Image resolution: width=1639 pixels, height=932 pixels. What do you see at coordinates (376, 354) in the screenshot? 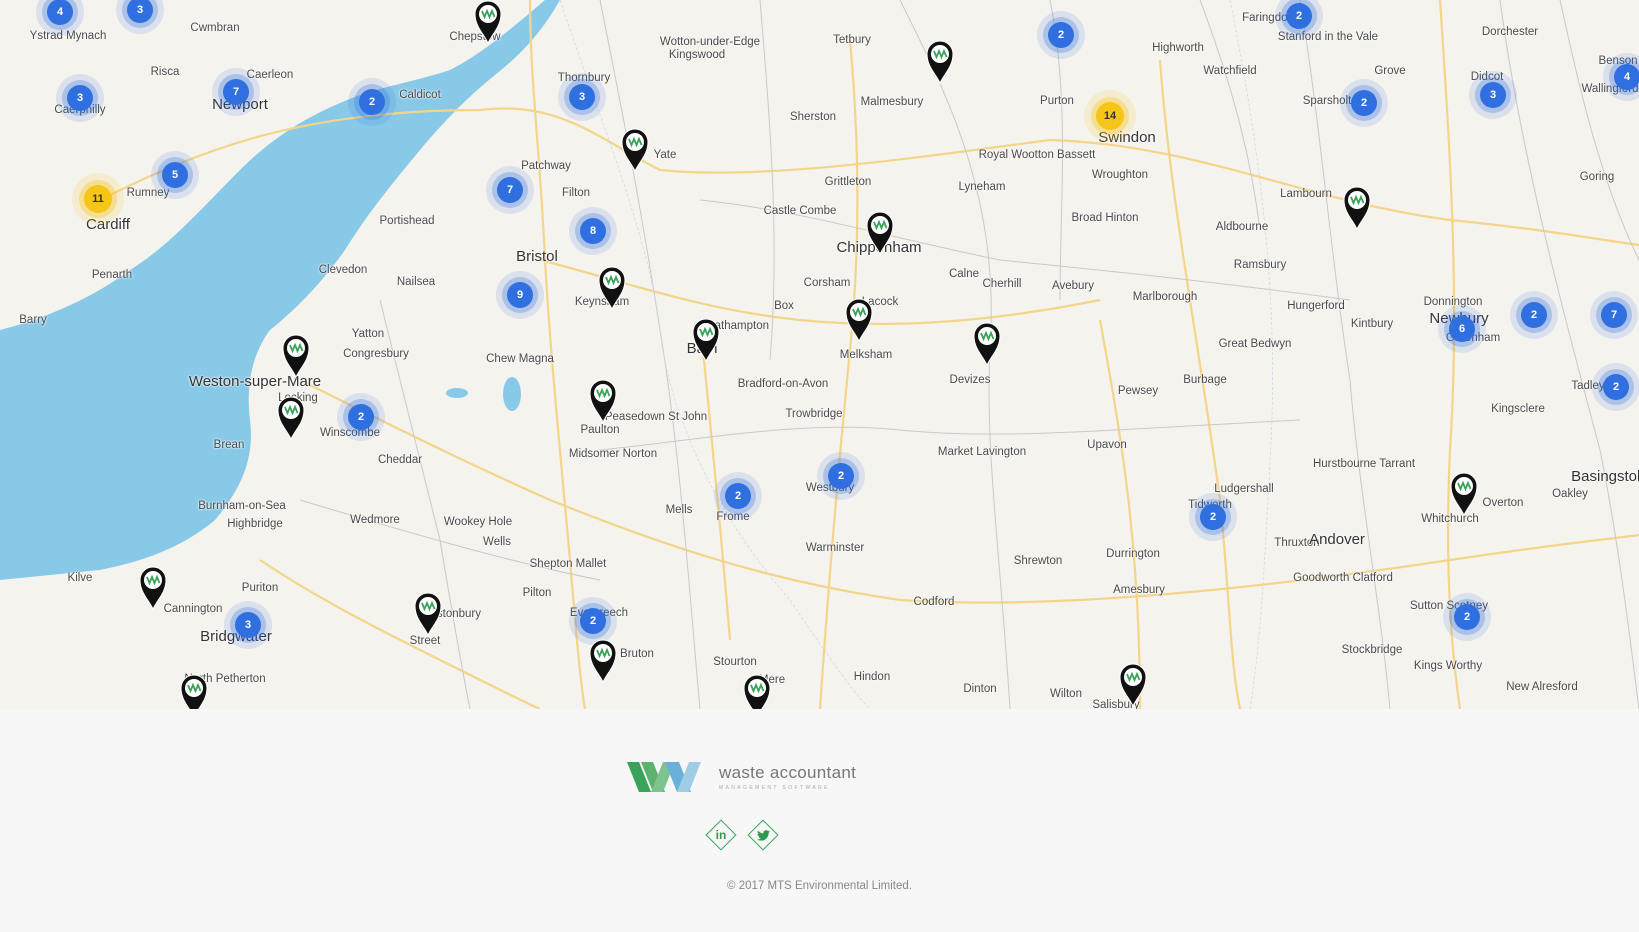
I see `place-label: Congresbury` at bounding box center [376, 354].